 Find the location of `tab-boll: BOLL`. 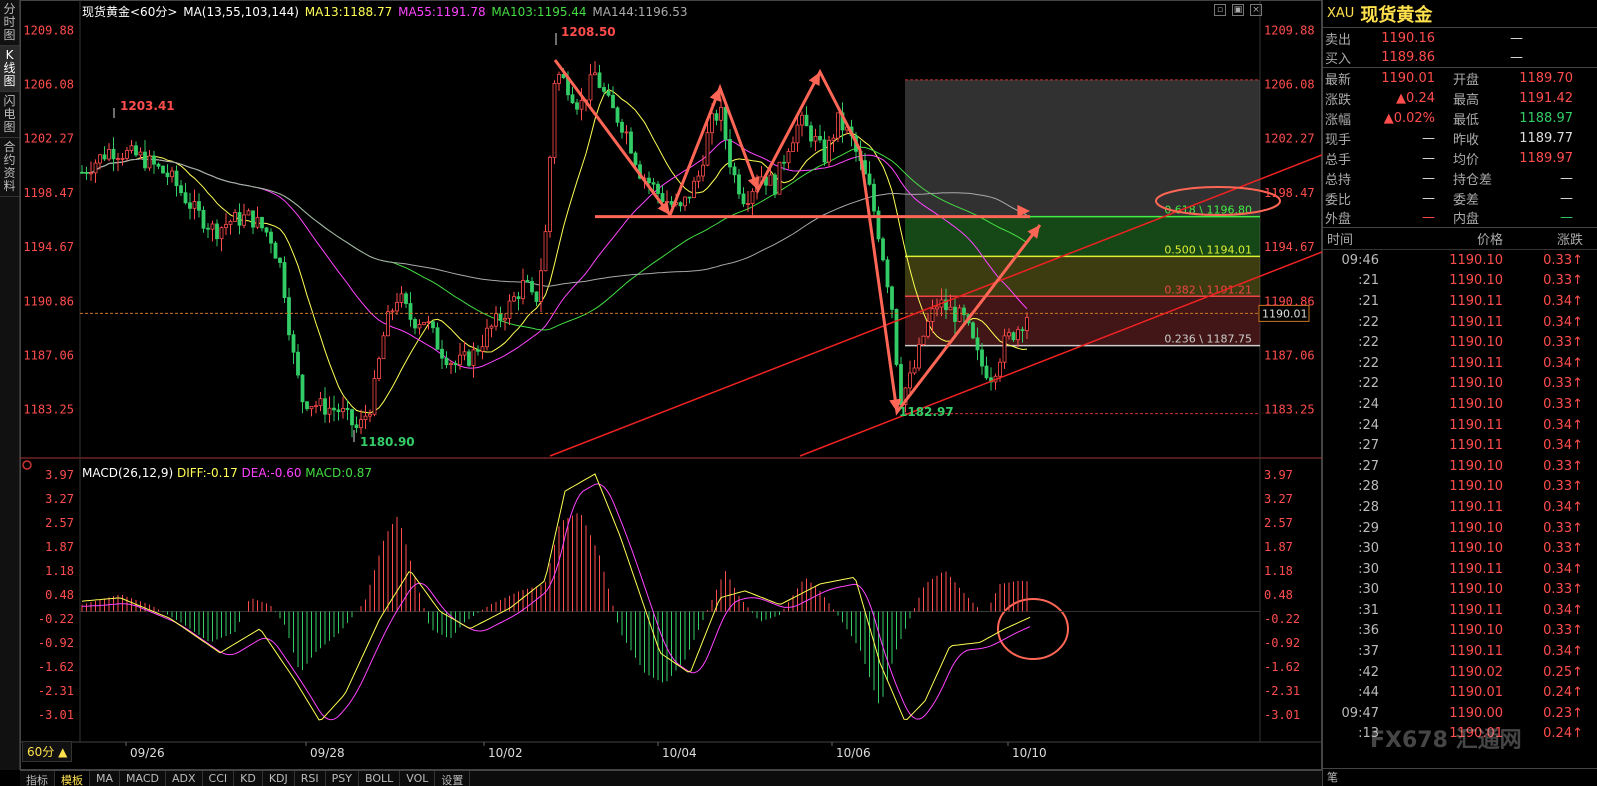

tab-boll: BOLL is located at coordinates (380, 778).